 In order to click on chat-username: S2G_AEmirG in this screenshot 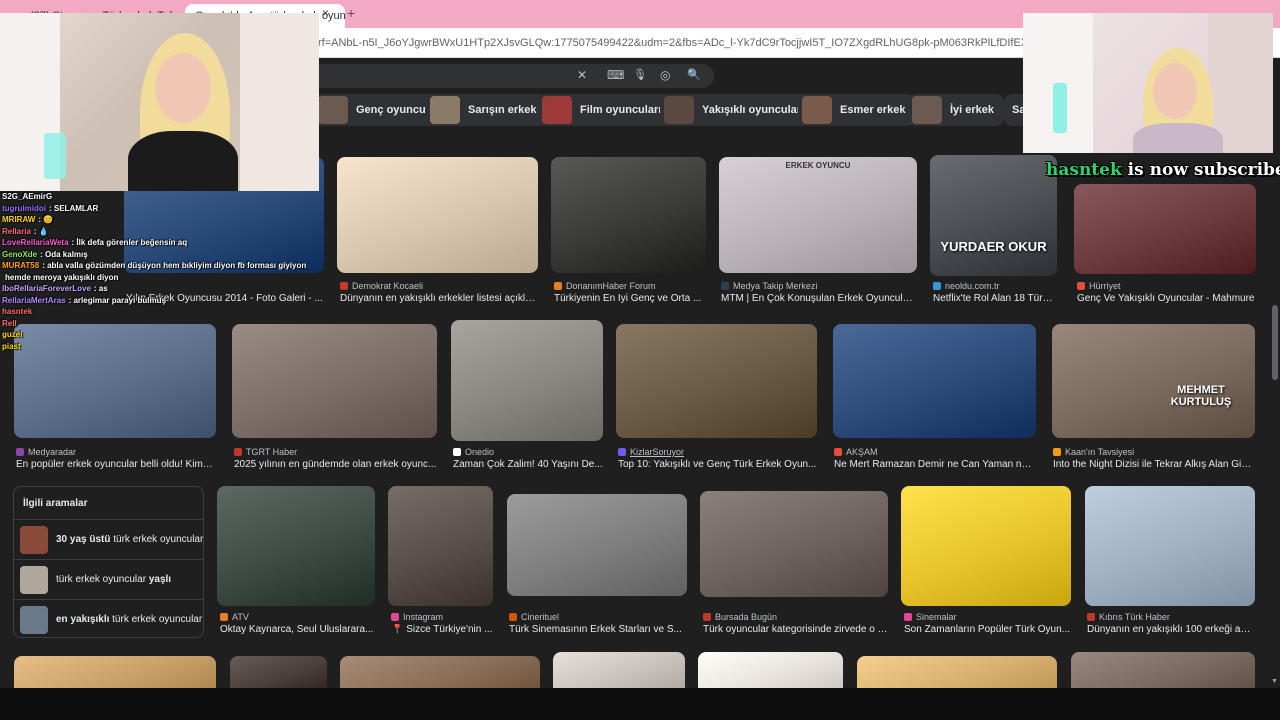, I will do `click(27, 196)`.